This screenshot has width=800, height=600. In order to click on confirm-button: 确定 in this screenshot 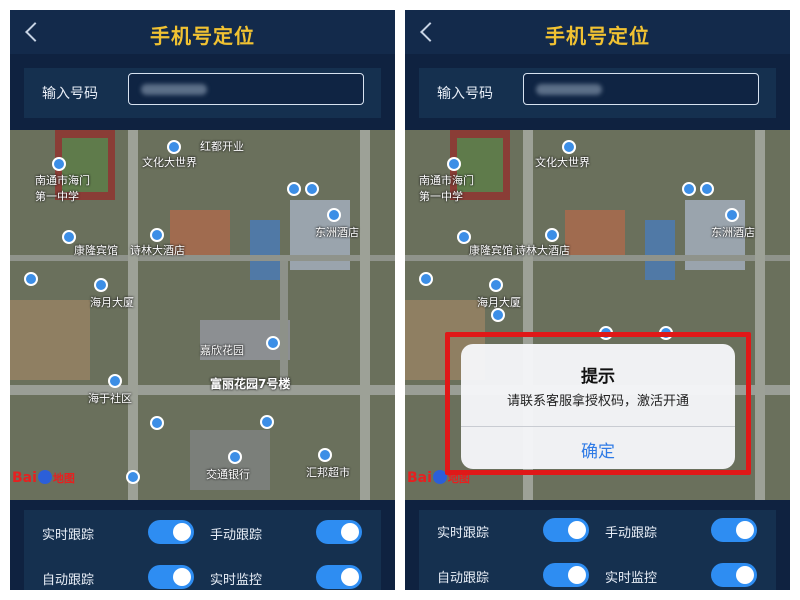, I will do `click(598, 449)`.